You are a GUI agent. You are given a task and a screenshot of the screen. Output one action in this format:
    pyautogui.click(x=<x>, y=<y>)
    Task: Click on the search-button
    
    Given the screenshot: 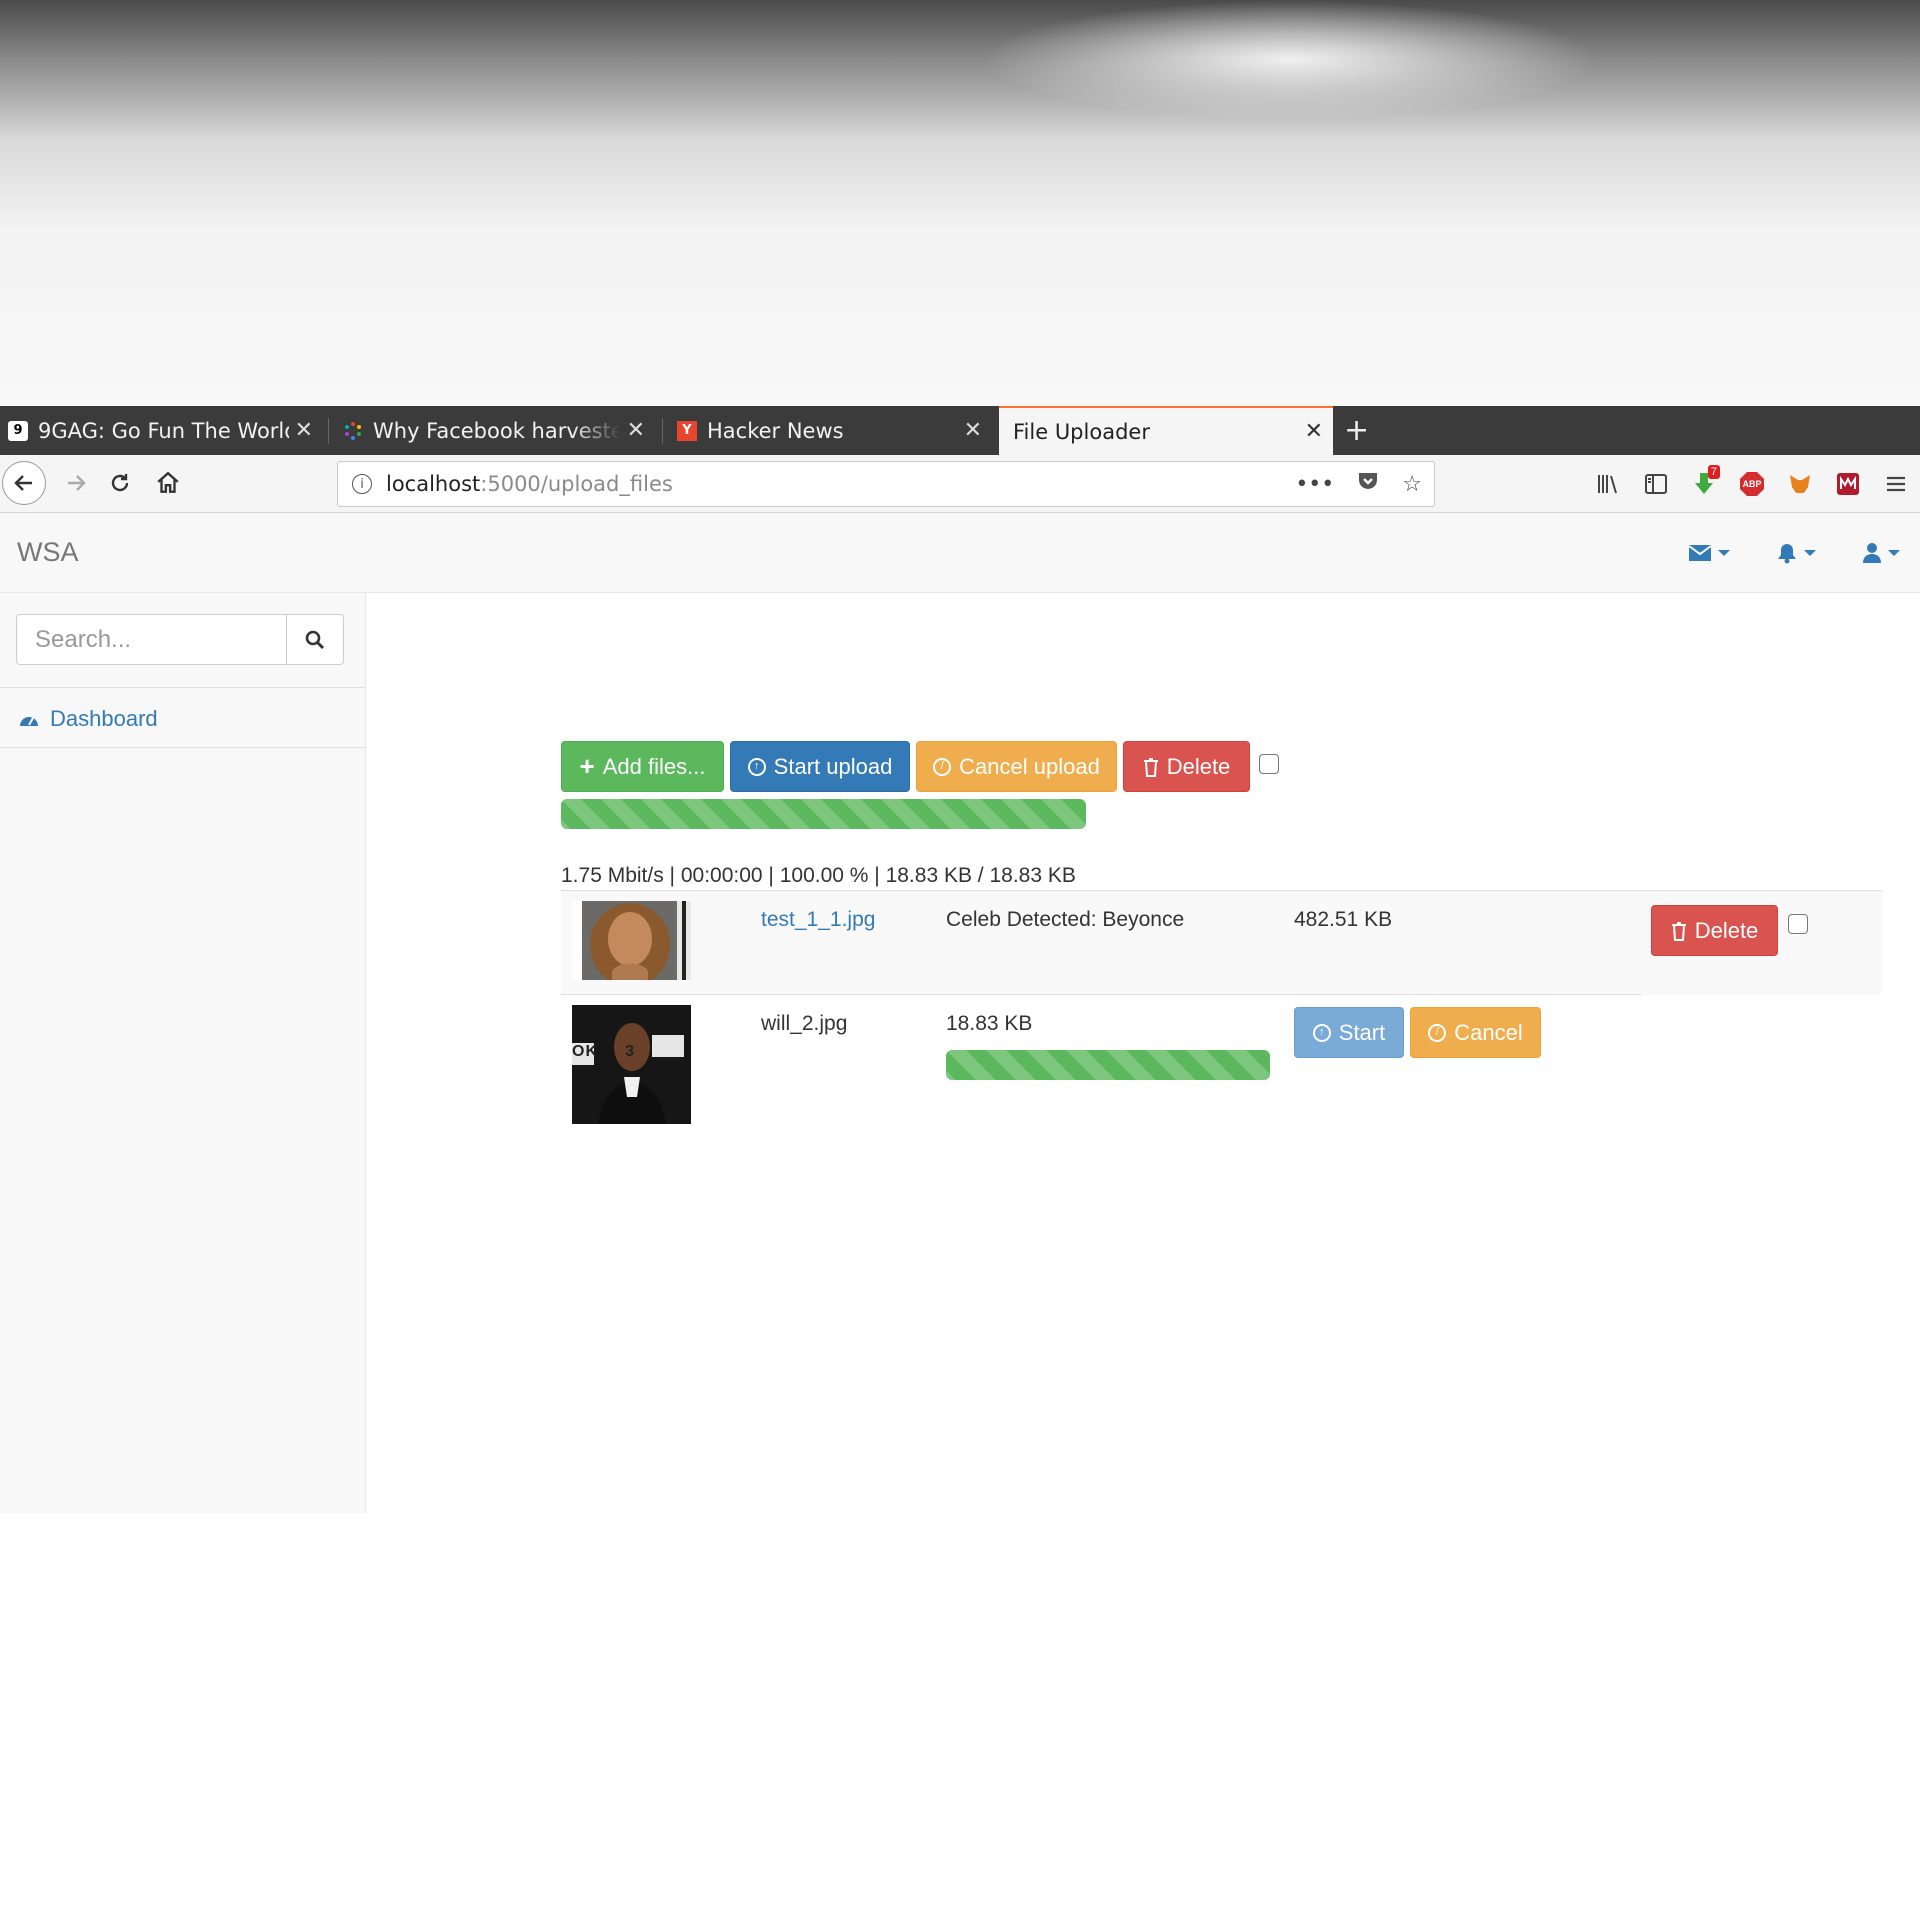 What is the action you would take?
    pyautogui.click(x=315, y=639)
    